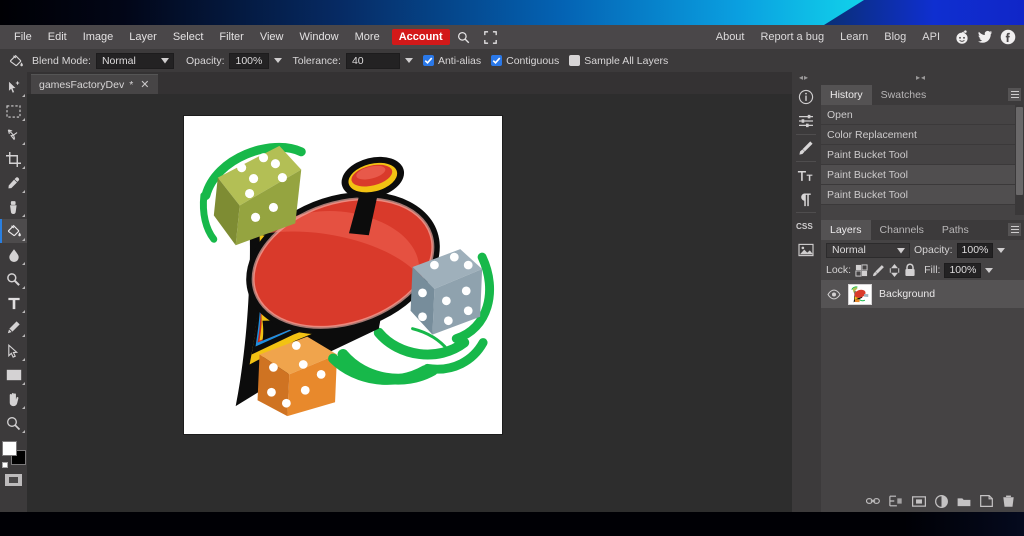 The image size is (1024, 536). I want to click on adjustment-layer-icon, so click(941, 501).